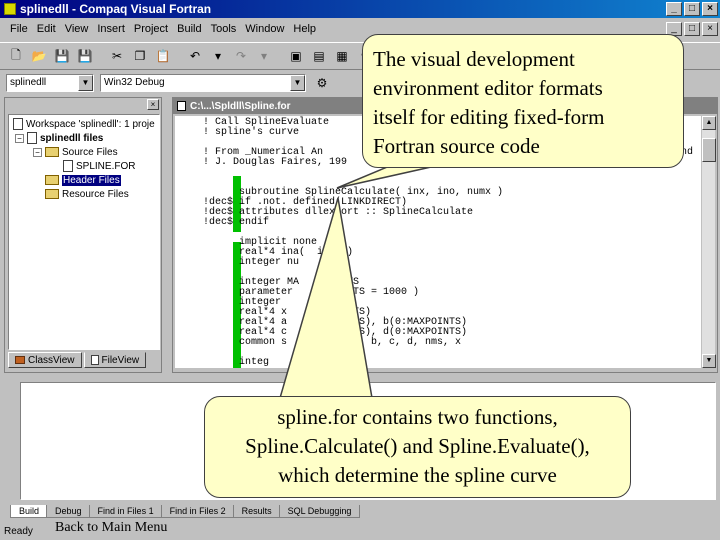 The width and height of the screenshot is (720, 540). Describe the element at coordinates (151, 29) in the screenshot. I see `menu-project: Project` at that location.